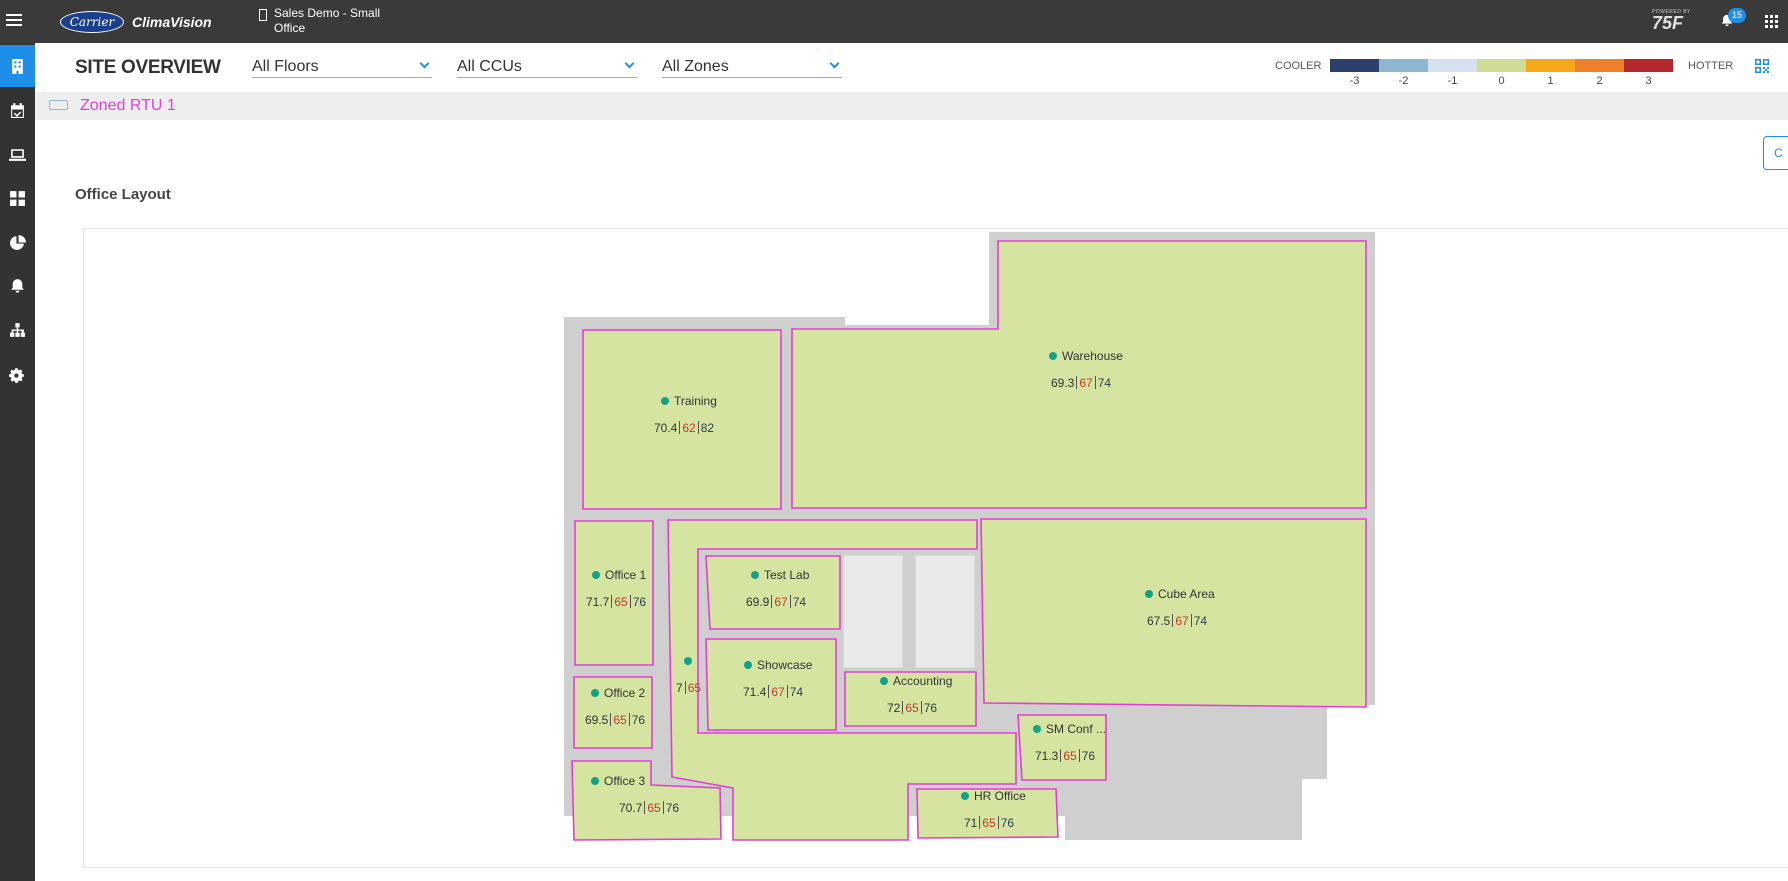 The width and height of the screenshot is (1788, 881). I want to click on zone-temps-accounting: 72 65 76, so click(912, 708).